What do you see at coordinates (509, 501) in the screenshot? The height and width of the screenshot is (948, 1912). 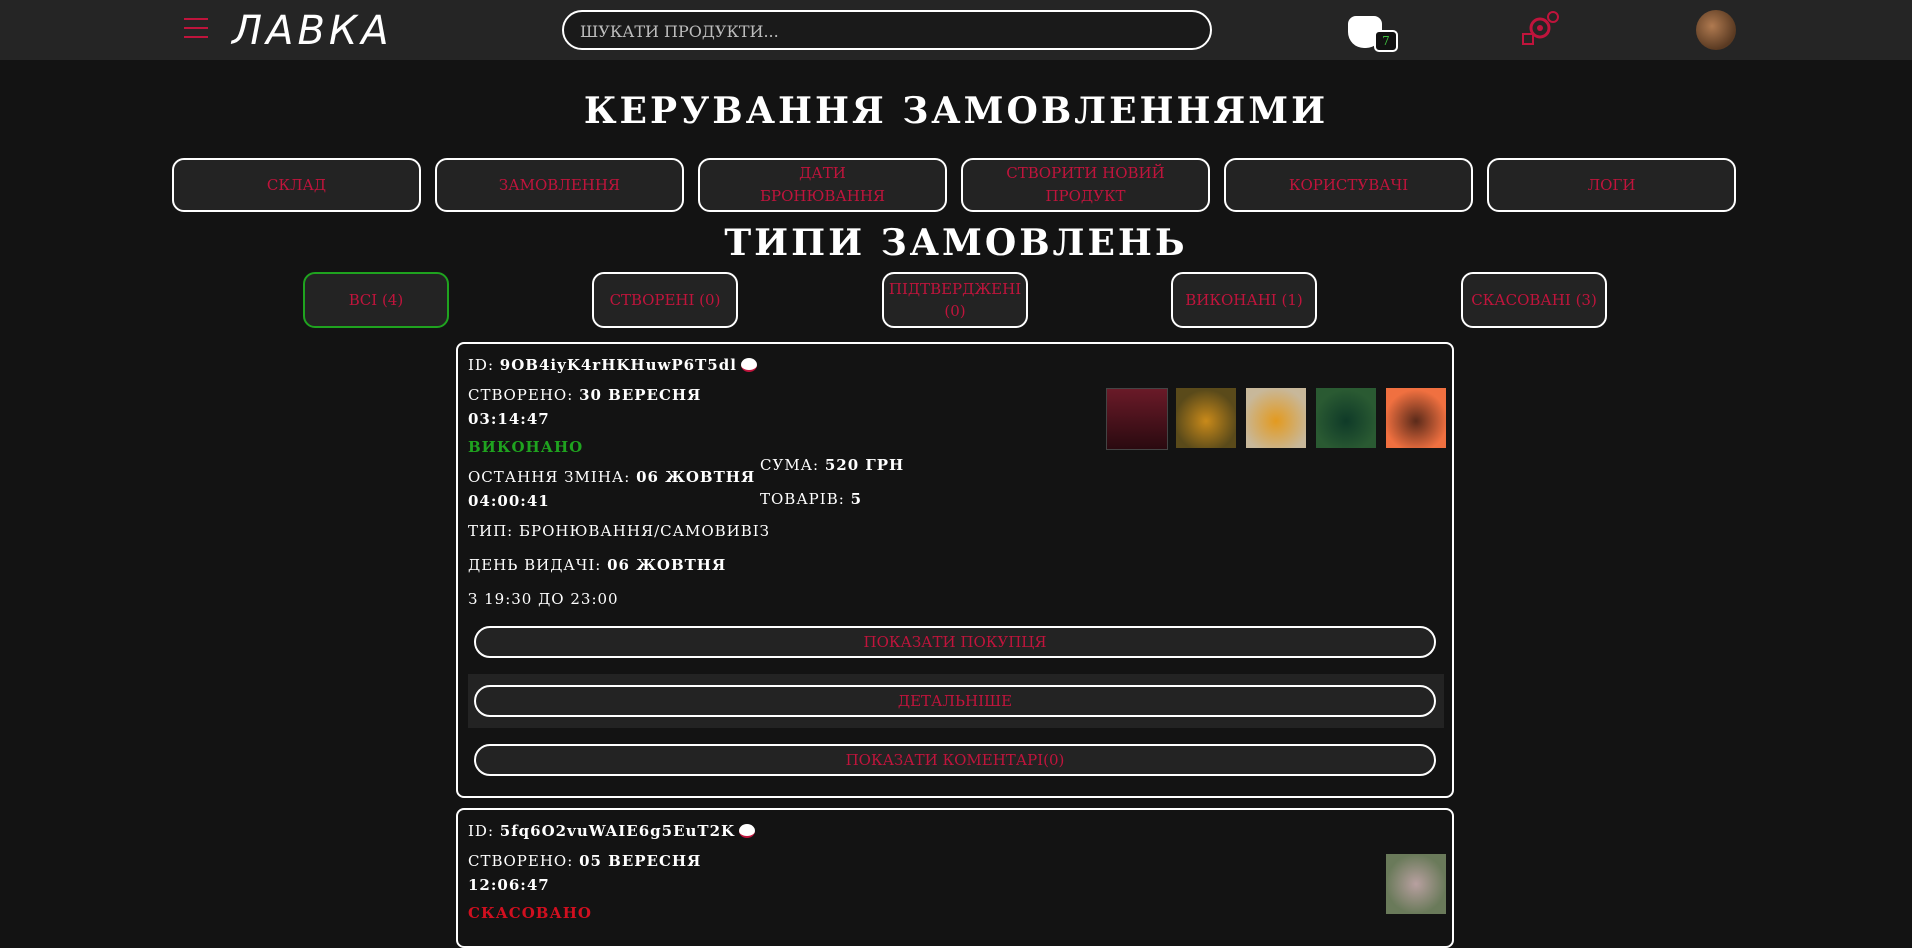 I see `changed-time: 04:00:41` at bounding box center [509, 501].